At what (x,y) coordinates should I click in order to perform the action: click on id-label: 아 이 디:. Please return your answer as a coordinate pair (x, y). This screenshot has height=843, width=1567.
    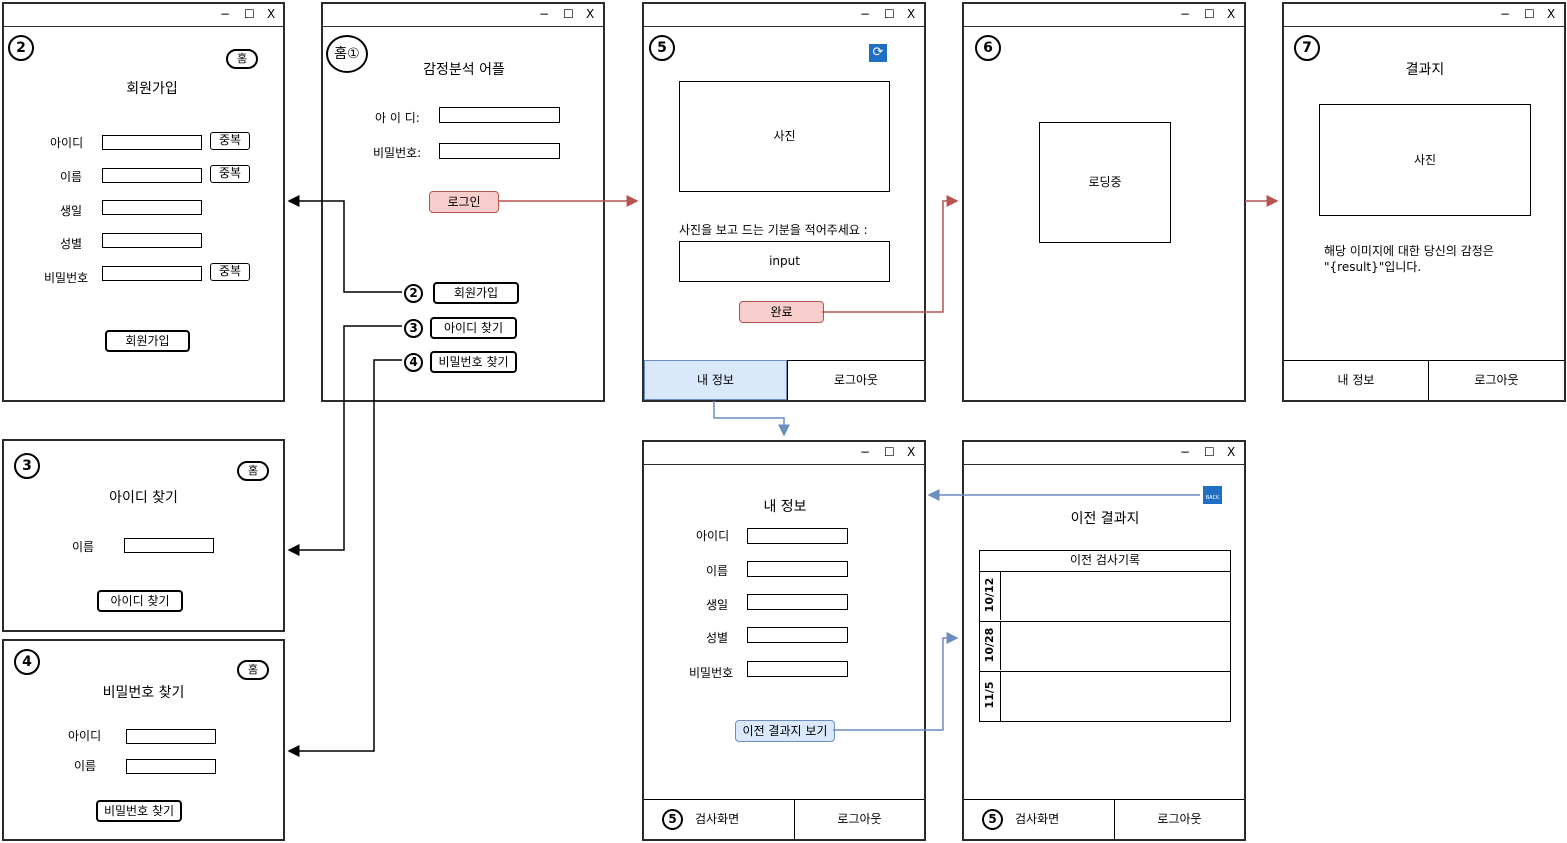
    Looking at the image, I should click on (397, 118).